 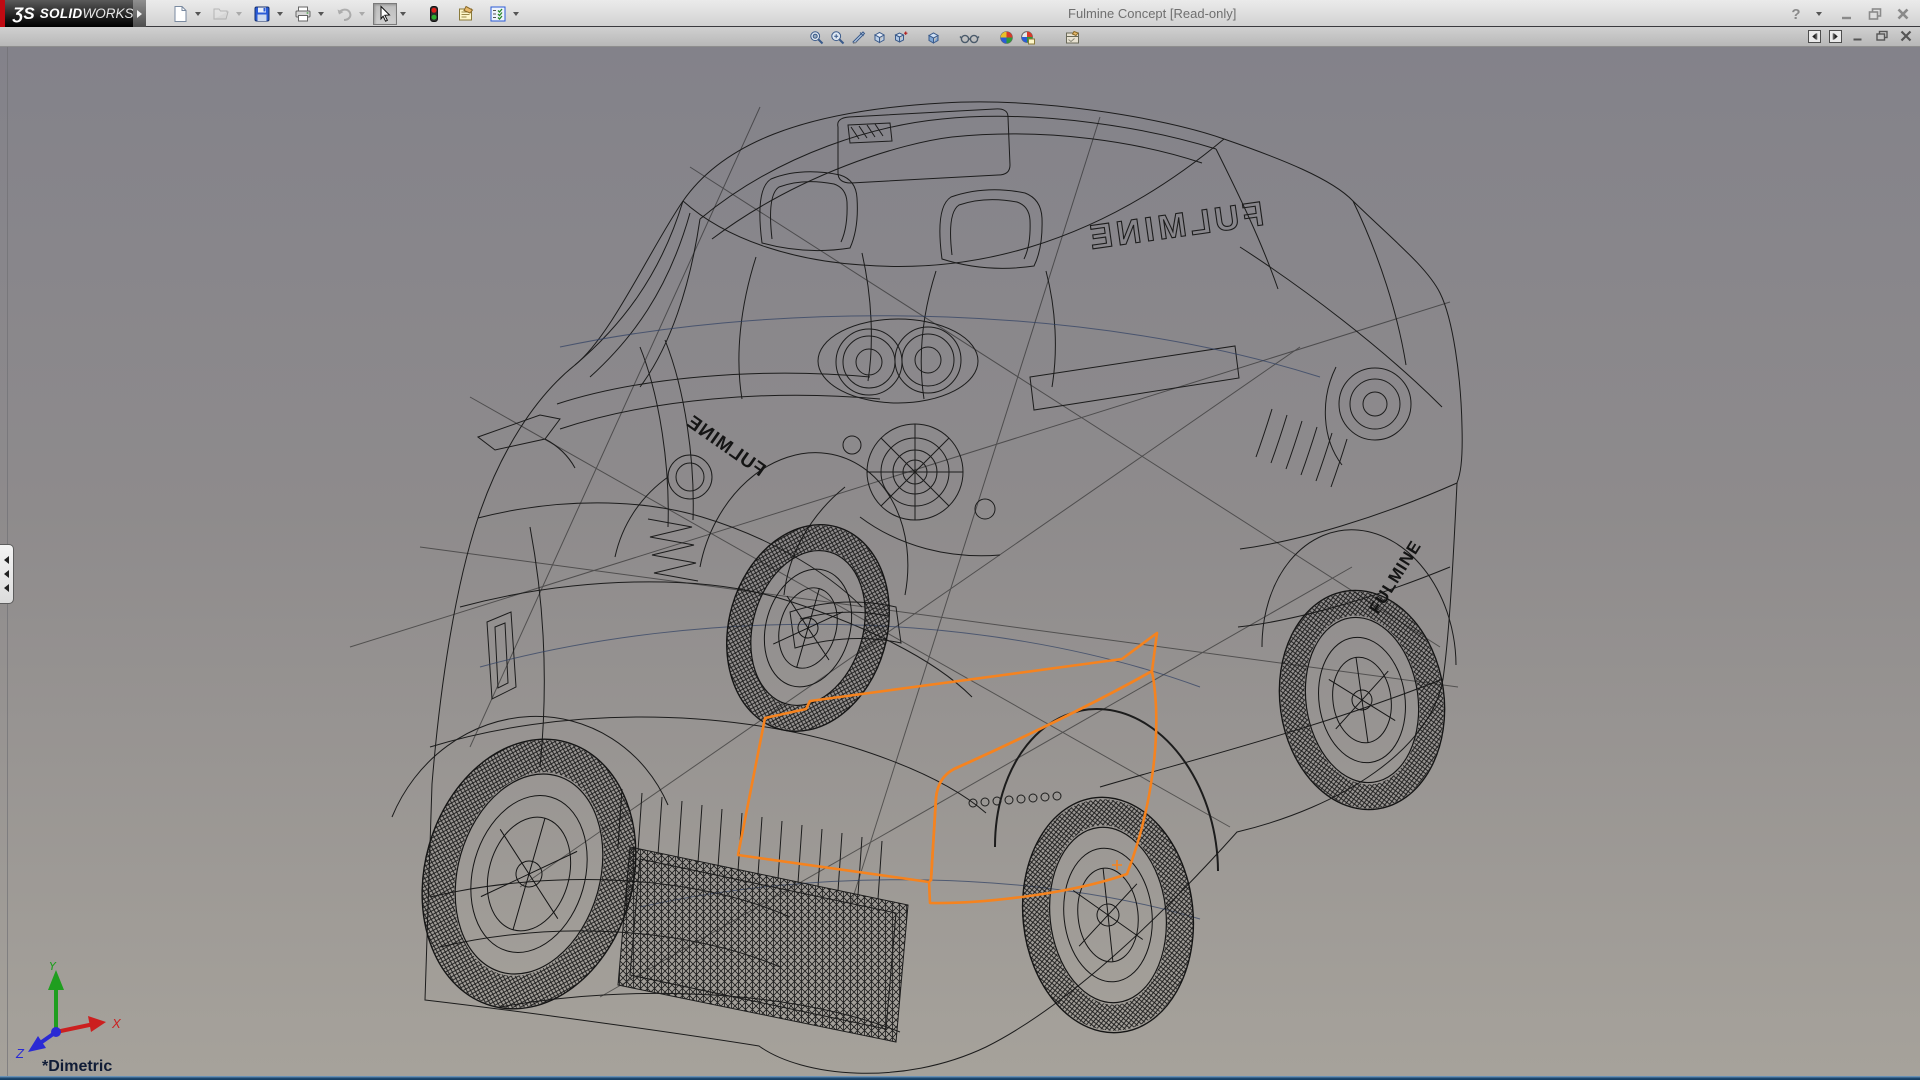 I want to click on flyout-arrow-icon, so click(x=139, y=13).